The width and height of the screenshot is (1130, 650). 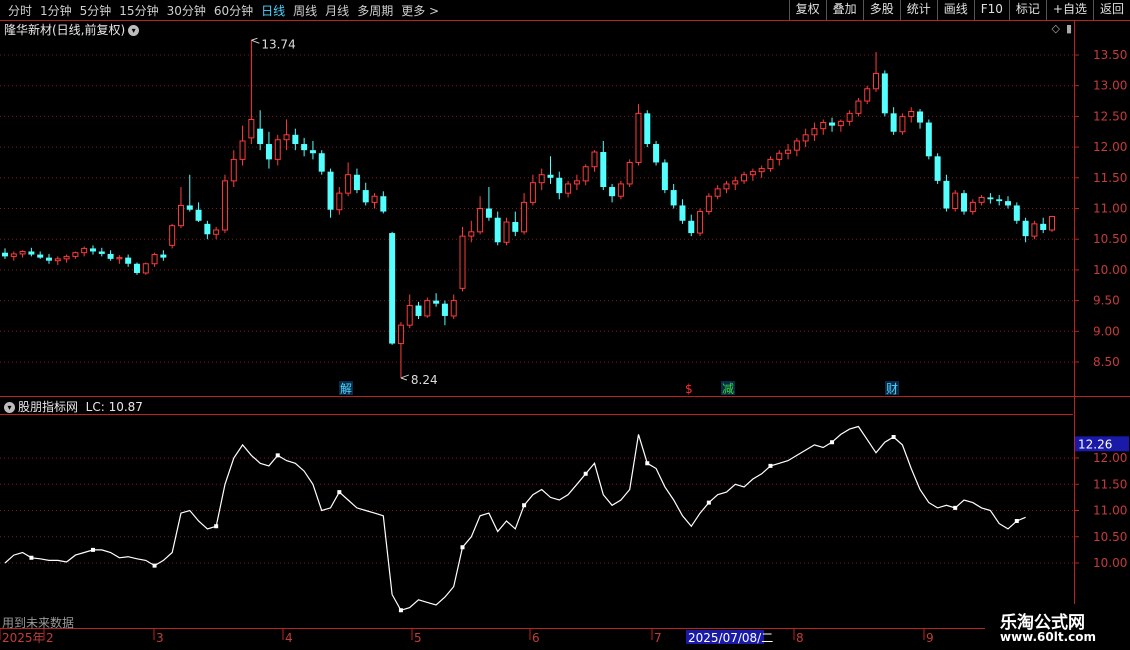 What do you see at coordinates (800, 638) in the screenshot?
I see `date-label: 8` at bounding box center [800, 638].